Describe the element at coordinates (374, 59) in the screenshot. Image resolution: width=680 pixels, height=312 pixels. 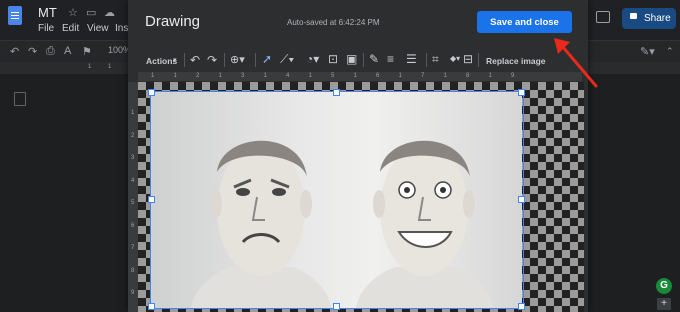
I see `pen-icon: ✎` at that location.